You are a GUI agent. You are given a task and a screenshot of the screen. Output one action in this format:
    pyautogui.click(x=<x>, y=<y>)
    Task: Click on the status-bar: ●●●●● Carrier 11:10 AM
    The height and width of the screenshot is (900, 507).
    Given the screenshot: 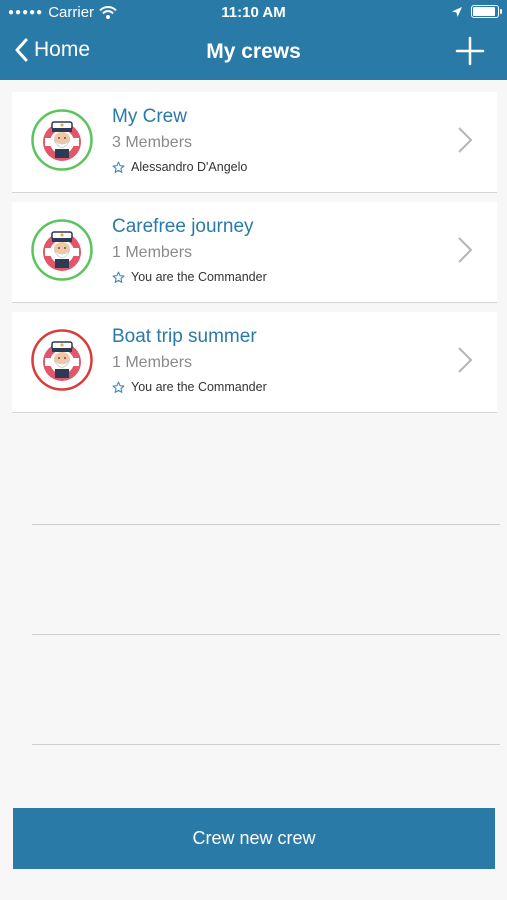 What is the action you would take?
    pyautogui.click(x=253, y=13)
    